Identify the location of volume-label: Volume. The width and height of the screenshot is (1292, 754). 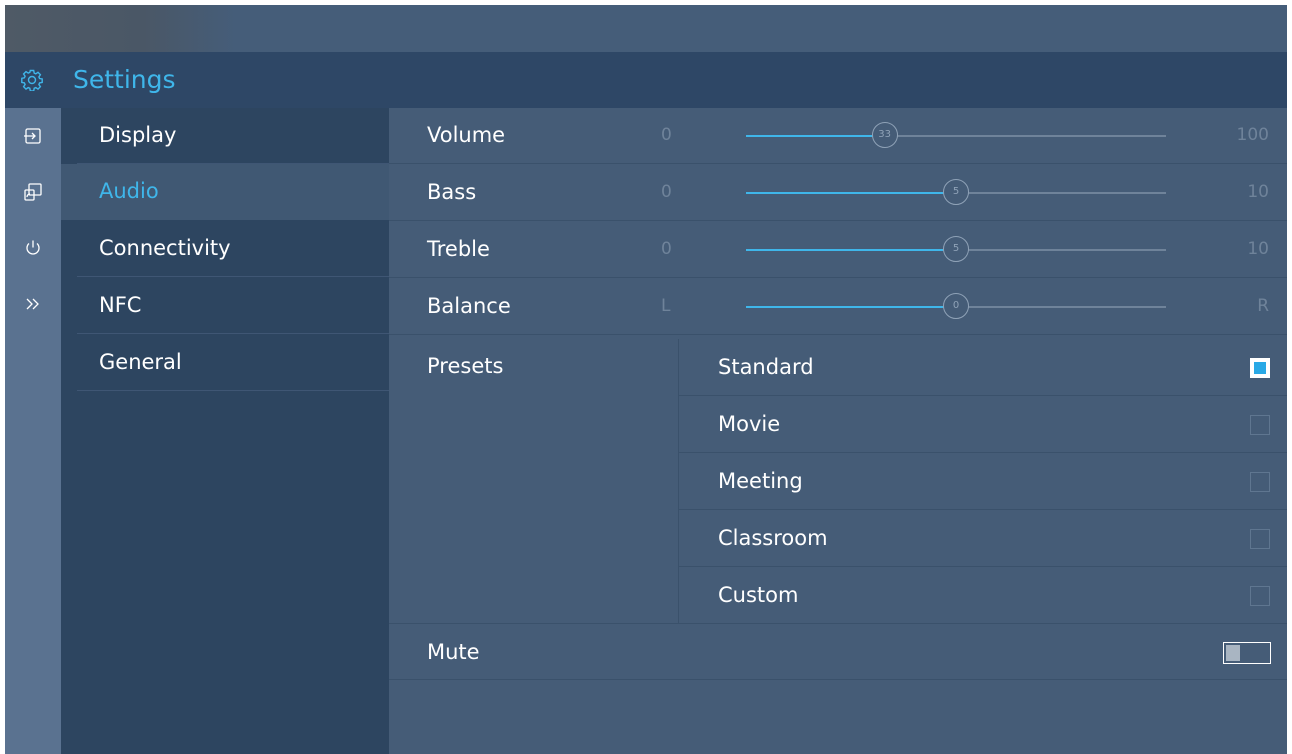
(466, 135).